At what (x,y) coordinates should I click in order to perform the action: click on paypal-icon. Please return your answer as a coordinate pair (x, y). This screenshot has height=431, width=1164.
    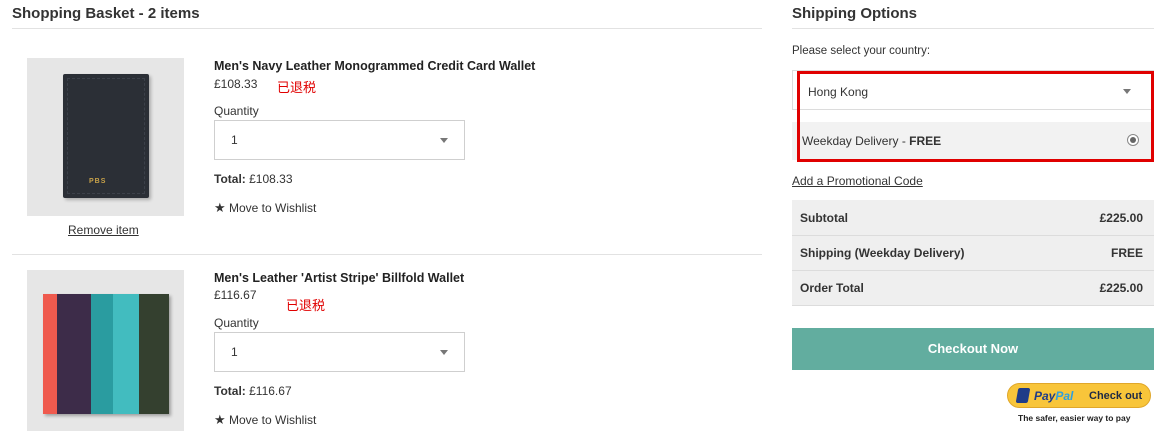
    Looking at the image, I should click on (1023, 395).